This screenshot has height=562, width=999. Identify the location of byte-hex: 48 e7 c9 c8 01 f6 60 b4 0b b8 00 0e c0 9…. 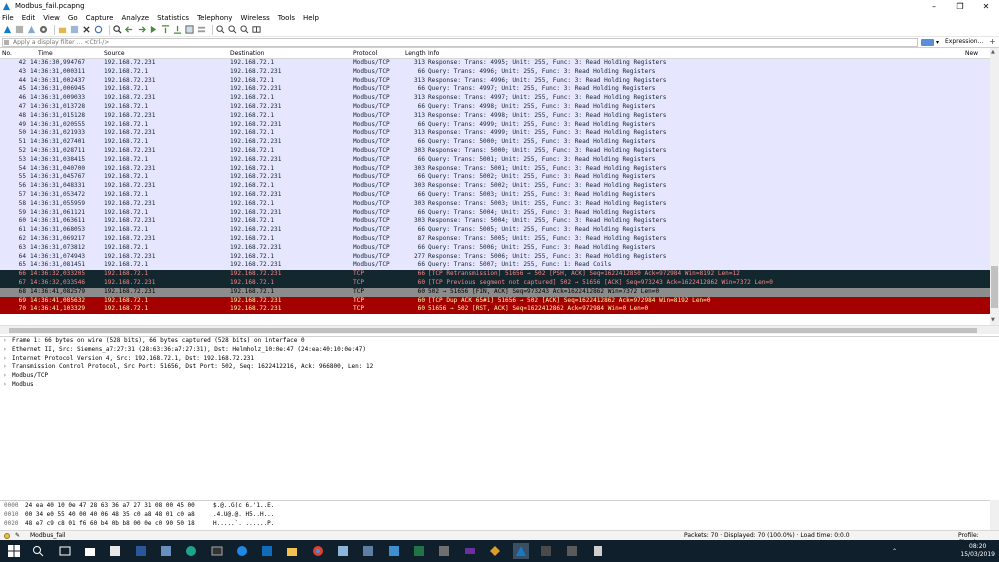
(110, 523).